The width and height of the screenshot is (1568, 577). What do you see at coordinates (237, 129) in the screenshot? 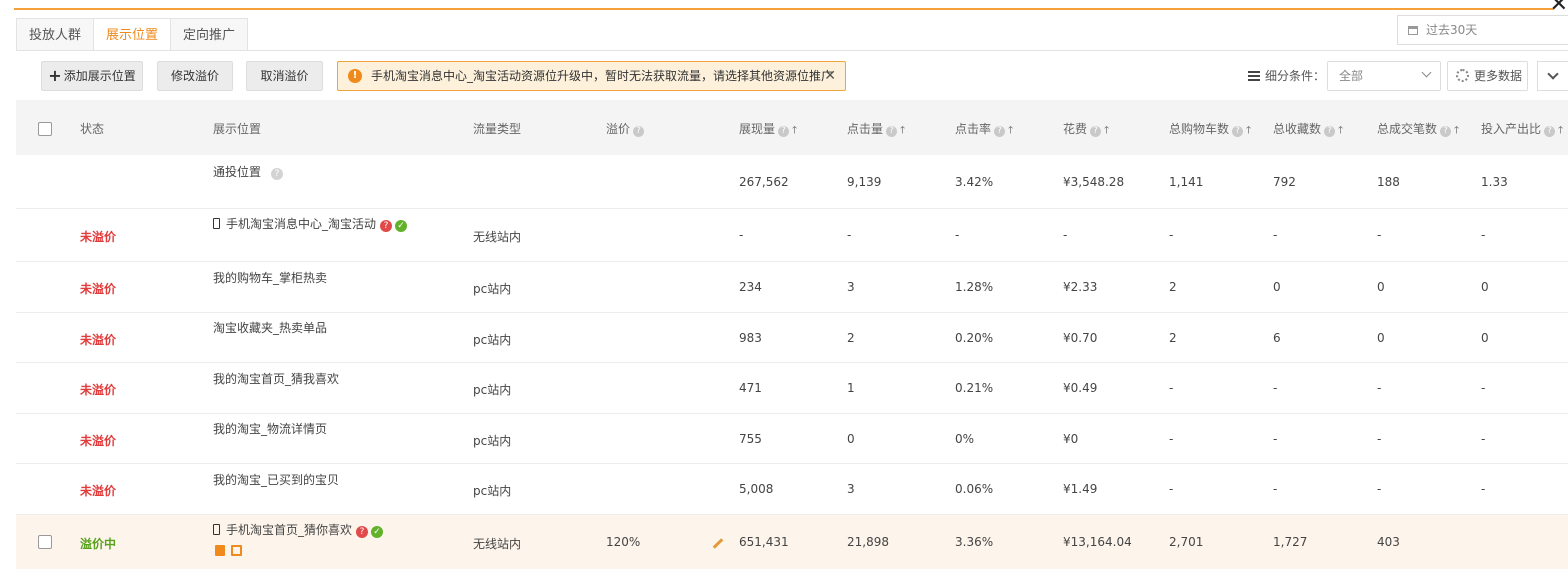
I see `col-position: 展示位置` at bounding box center [237, 129].